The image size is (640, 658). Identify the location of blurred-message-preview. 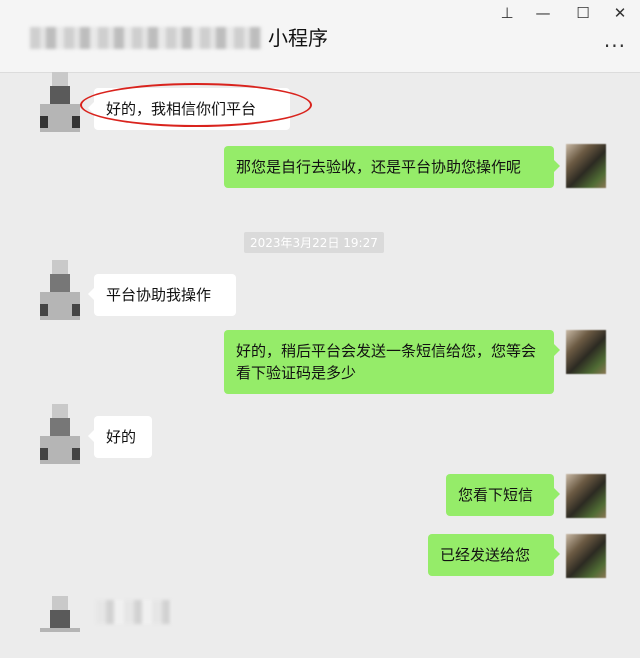
(134, 612).